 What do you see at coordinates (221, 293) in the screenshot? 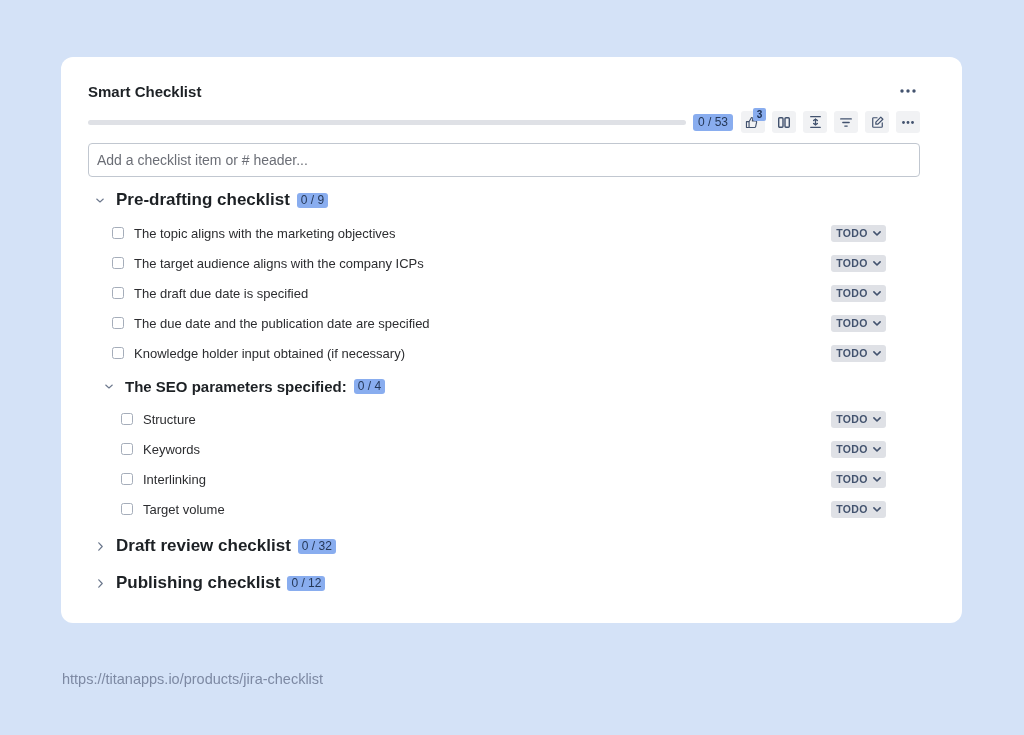
I see `item-text: The draft due date is specified` at bounding box center [221, 293].